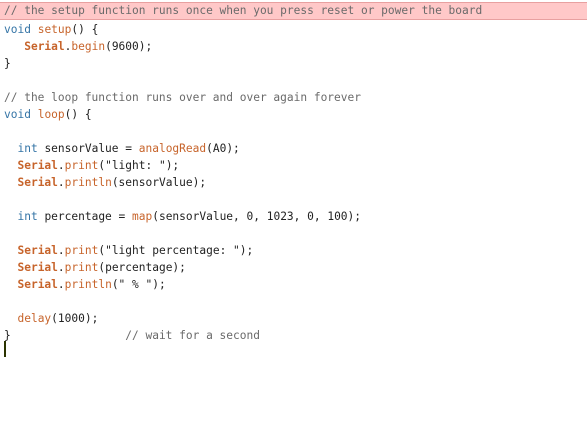 The image size is (587, 432). What do you see at coordinates (293, 284) in the screenshot?
I see `code-line: Serial.println(" % ");` at bounding box center [293, 284].